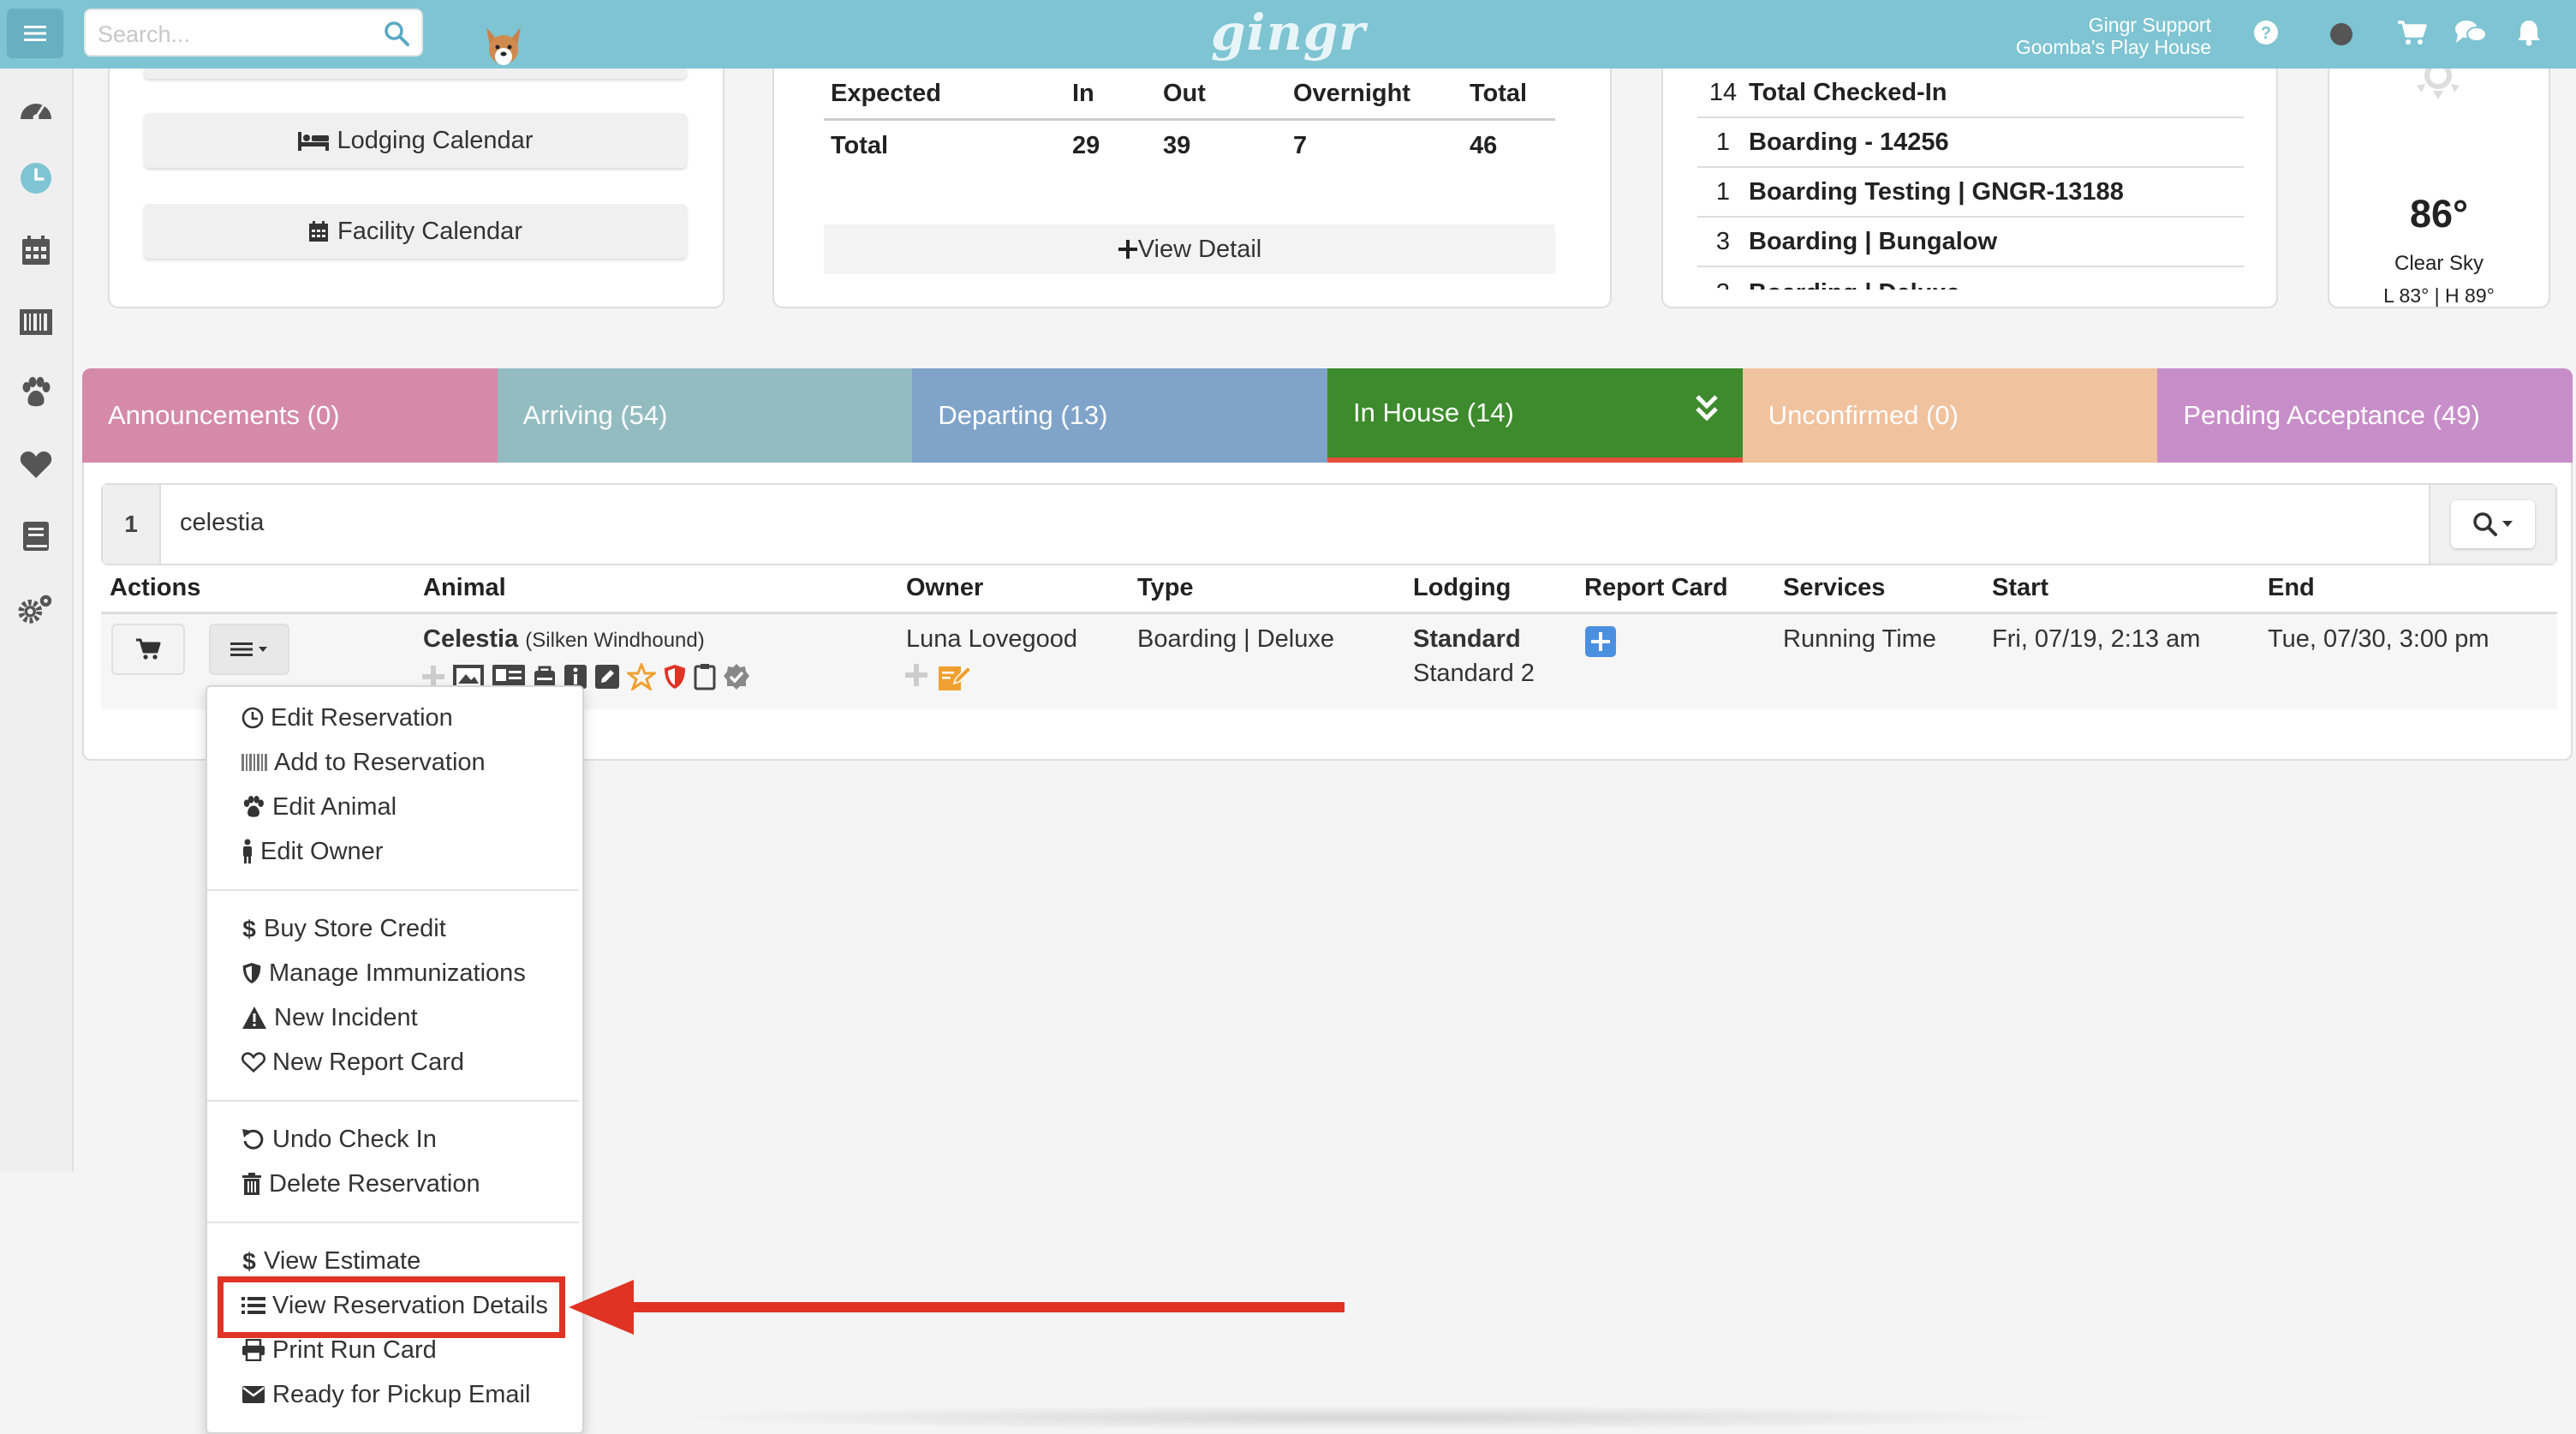 The width and height of the screenshot is (2576, 1434). I want to click on checked-in-row: 3 Boarding | Deluxe, so click(1971, 278).